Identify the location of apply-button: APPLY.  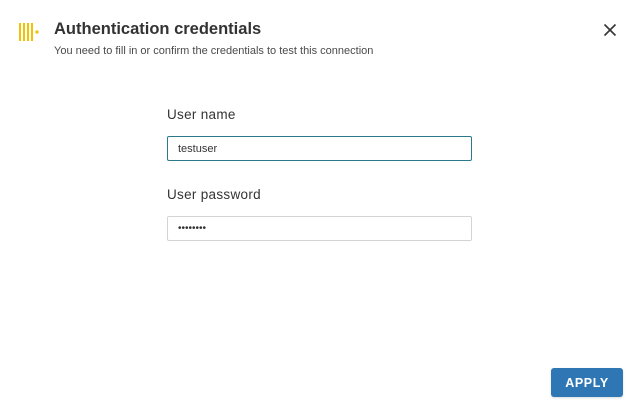
(587, 382).